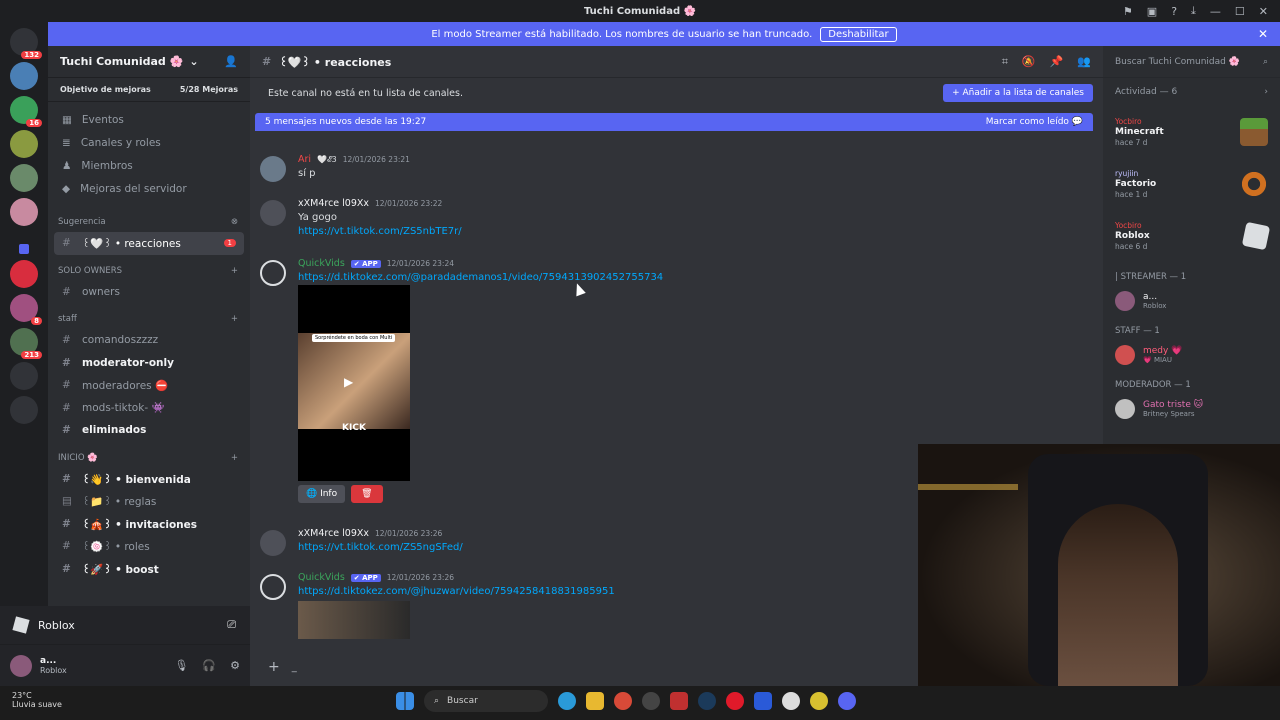  Describe the element at coordinates (858, 34) in the screenshot. I see `disable-streamer-button: Deshabilitar` at that location.